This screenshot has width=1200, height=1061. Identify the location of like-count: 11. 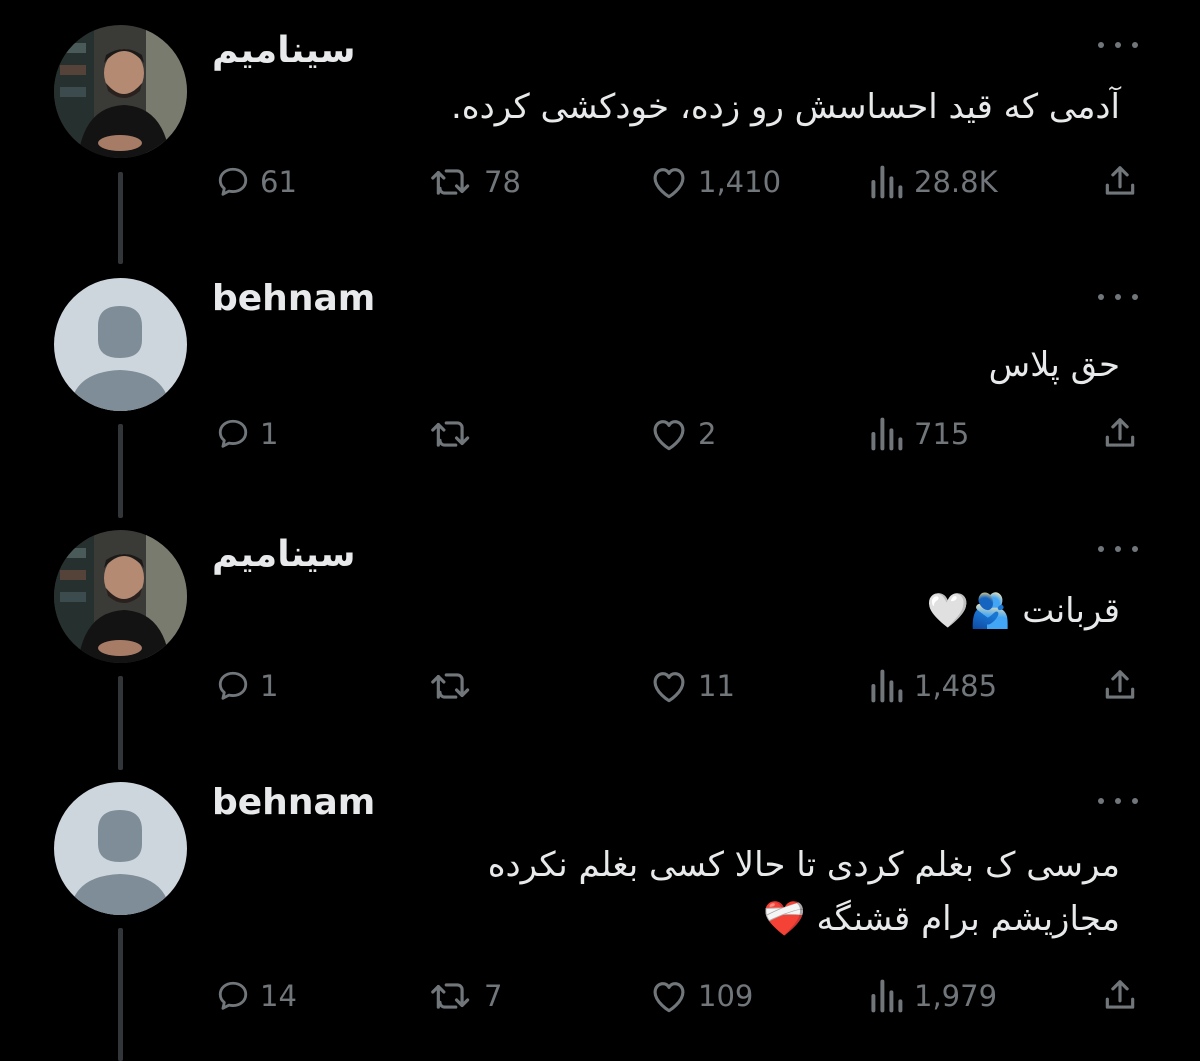
(716, 686).